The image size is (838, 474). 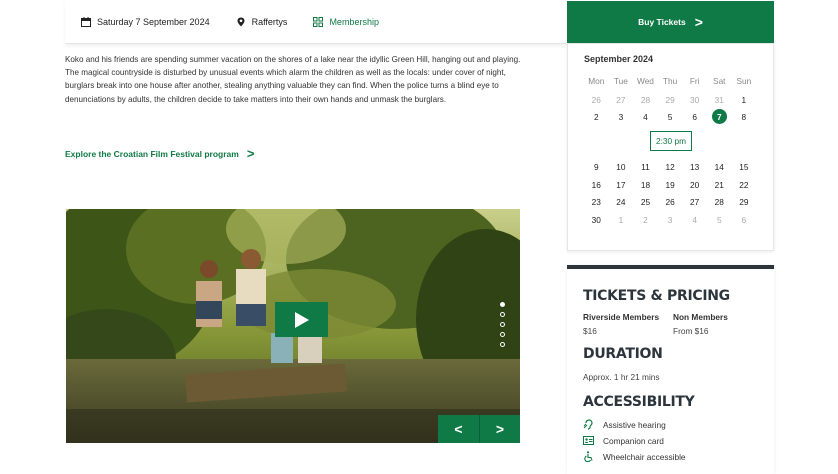 I want to click on weekday-label: Mon, so click(x=596, y=81).